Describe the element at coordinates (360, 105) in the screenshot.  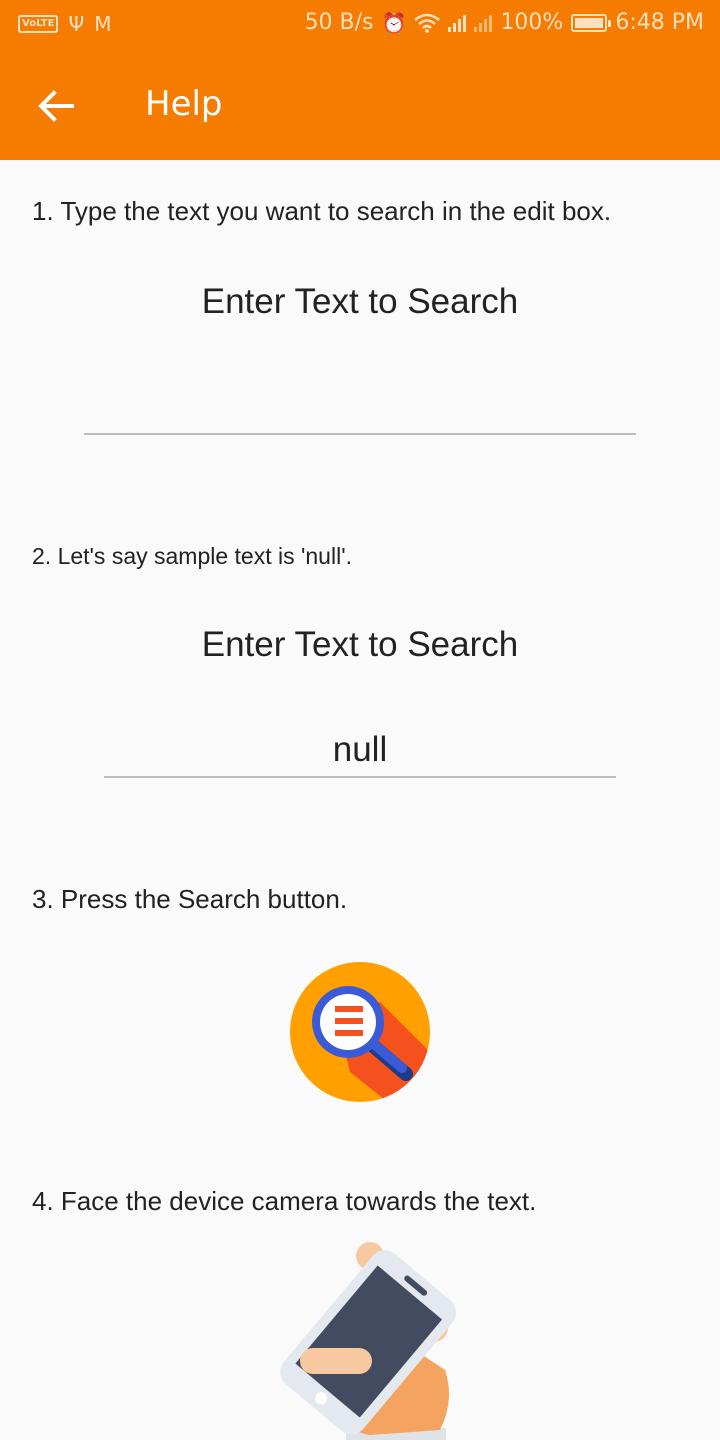
I see `app-bar: Help` at that location.